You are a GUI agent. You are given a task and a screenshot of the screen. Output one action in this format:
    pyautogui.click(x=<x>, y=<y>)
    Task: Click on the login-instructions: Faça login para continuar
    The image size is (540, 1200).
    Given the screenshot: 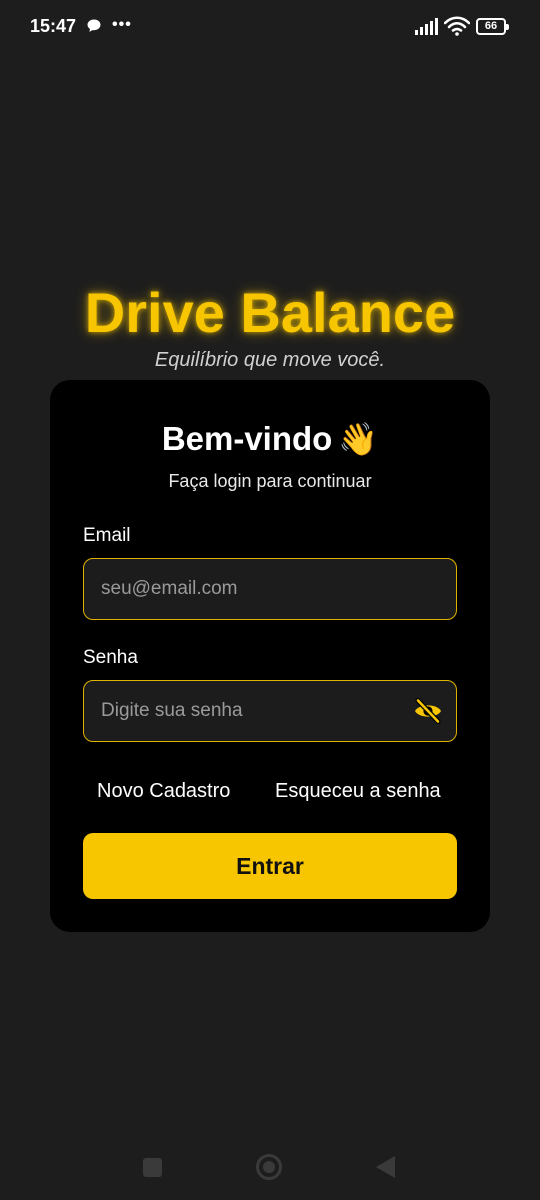 What is the action you would take?
    pyautogui.click(x=270, y=481)
    